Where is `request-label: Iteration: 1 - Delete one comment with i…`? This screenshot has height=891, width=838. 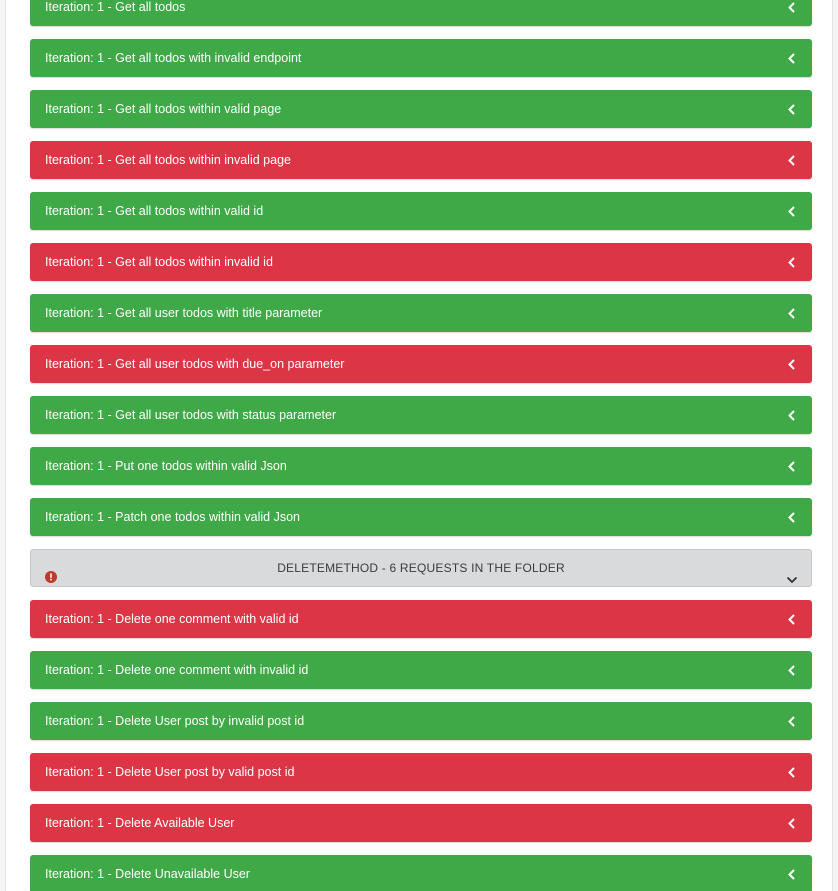 request-label: Iteration: 1 - Delete one comment with i… is located at coordinates (177, 670).